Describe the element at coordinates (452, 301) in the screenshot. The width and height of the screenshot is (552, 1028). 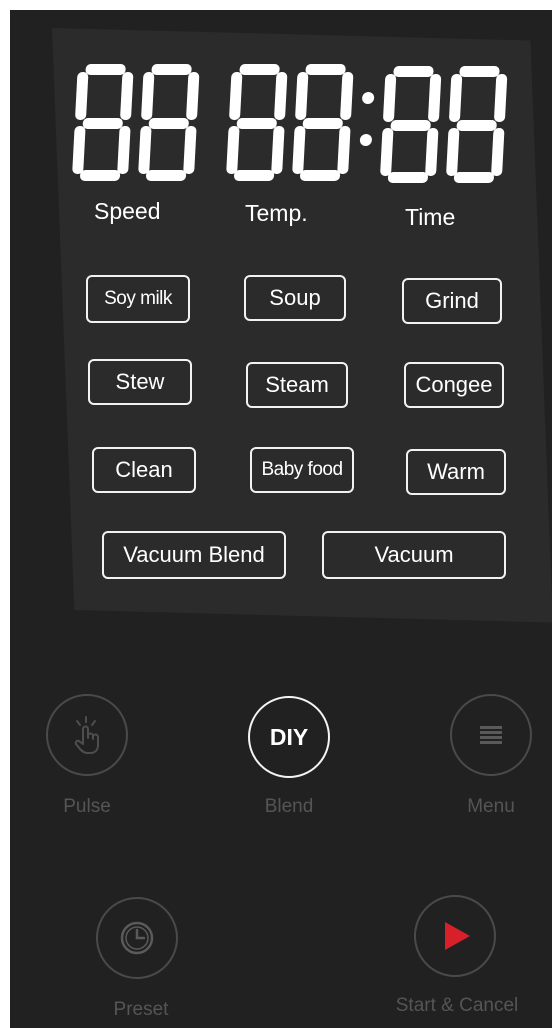
I see `mode-button-grind: Grind` at that location.